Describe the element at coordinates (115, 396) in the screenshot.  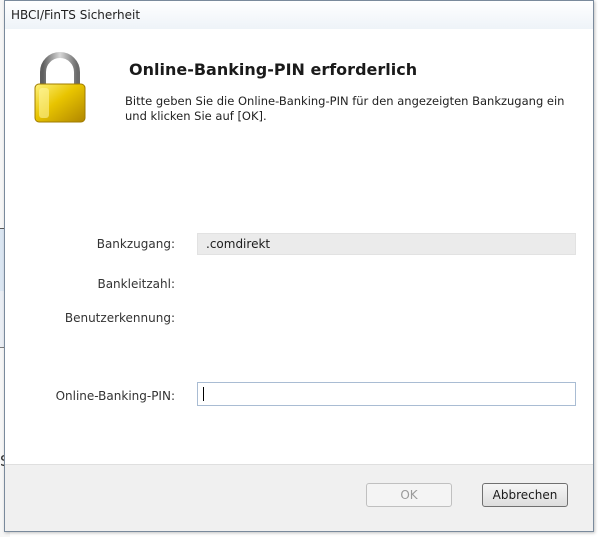
I see `pin-label: Online-Banking-PIN:` at that location.